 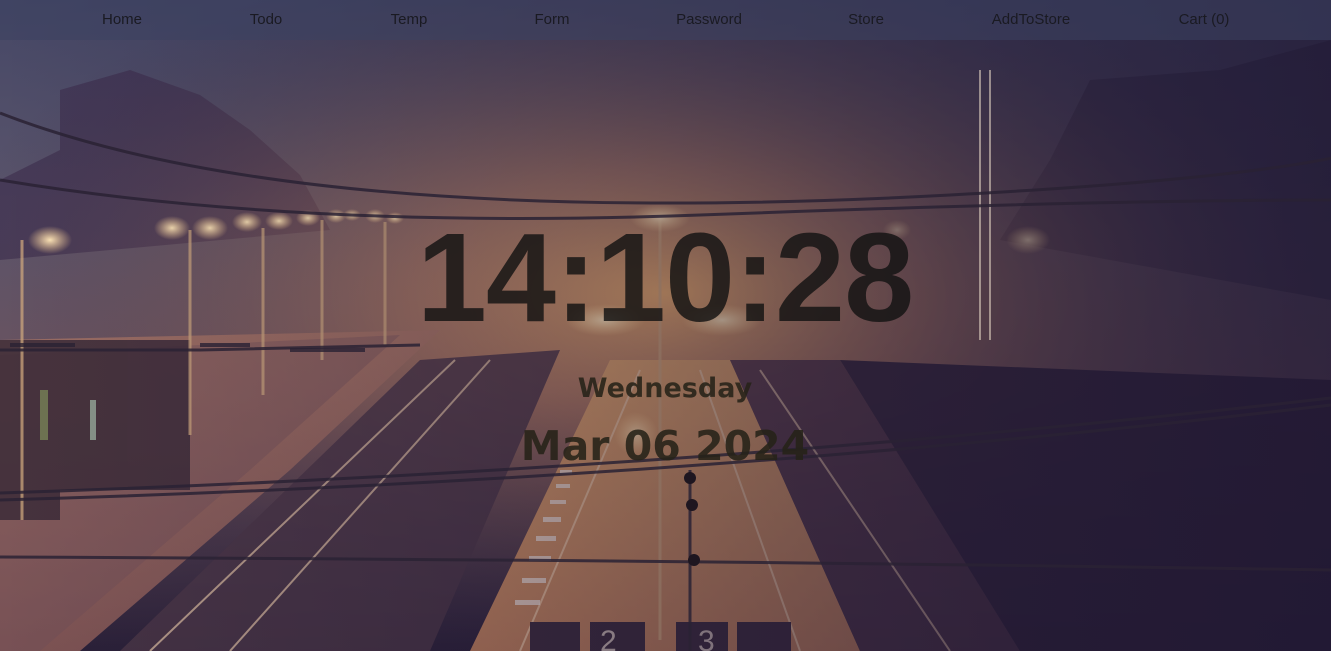 I want to click on nav-link-form: Form, so click(x=552, y=20).